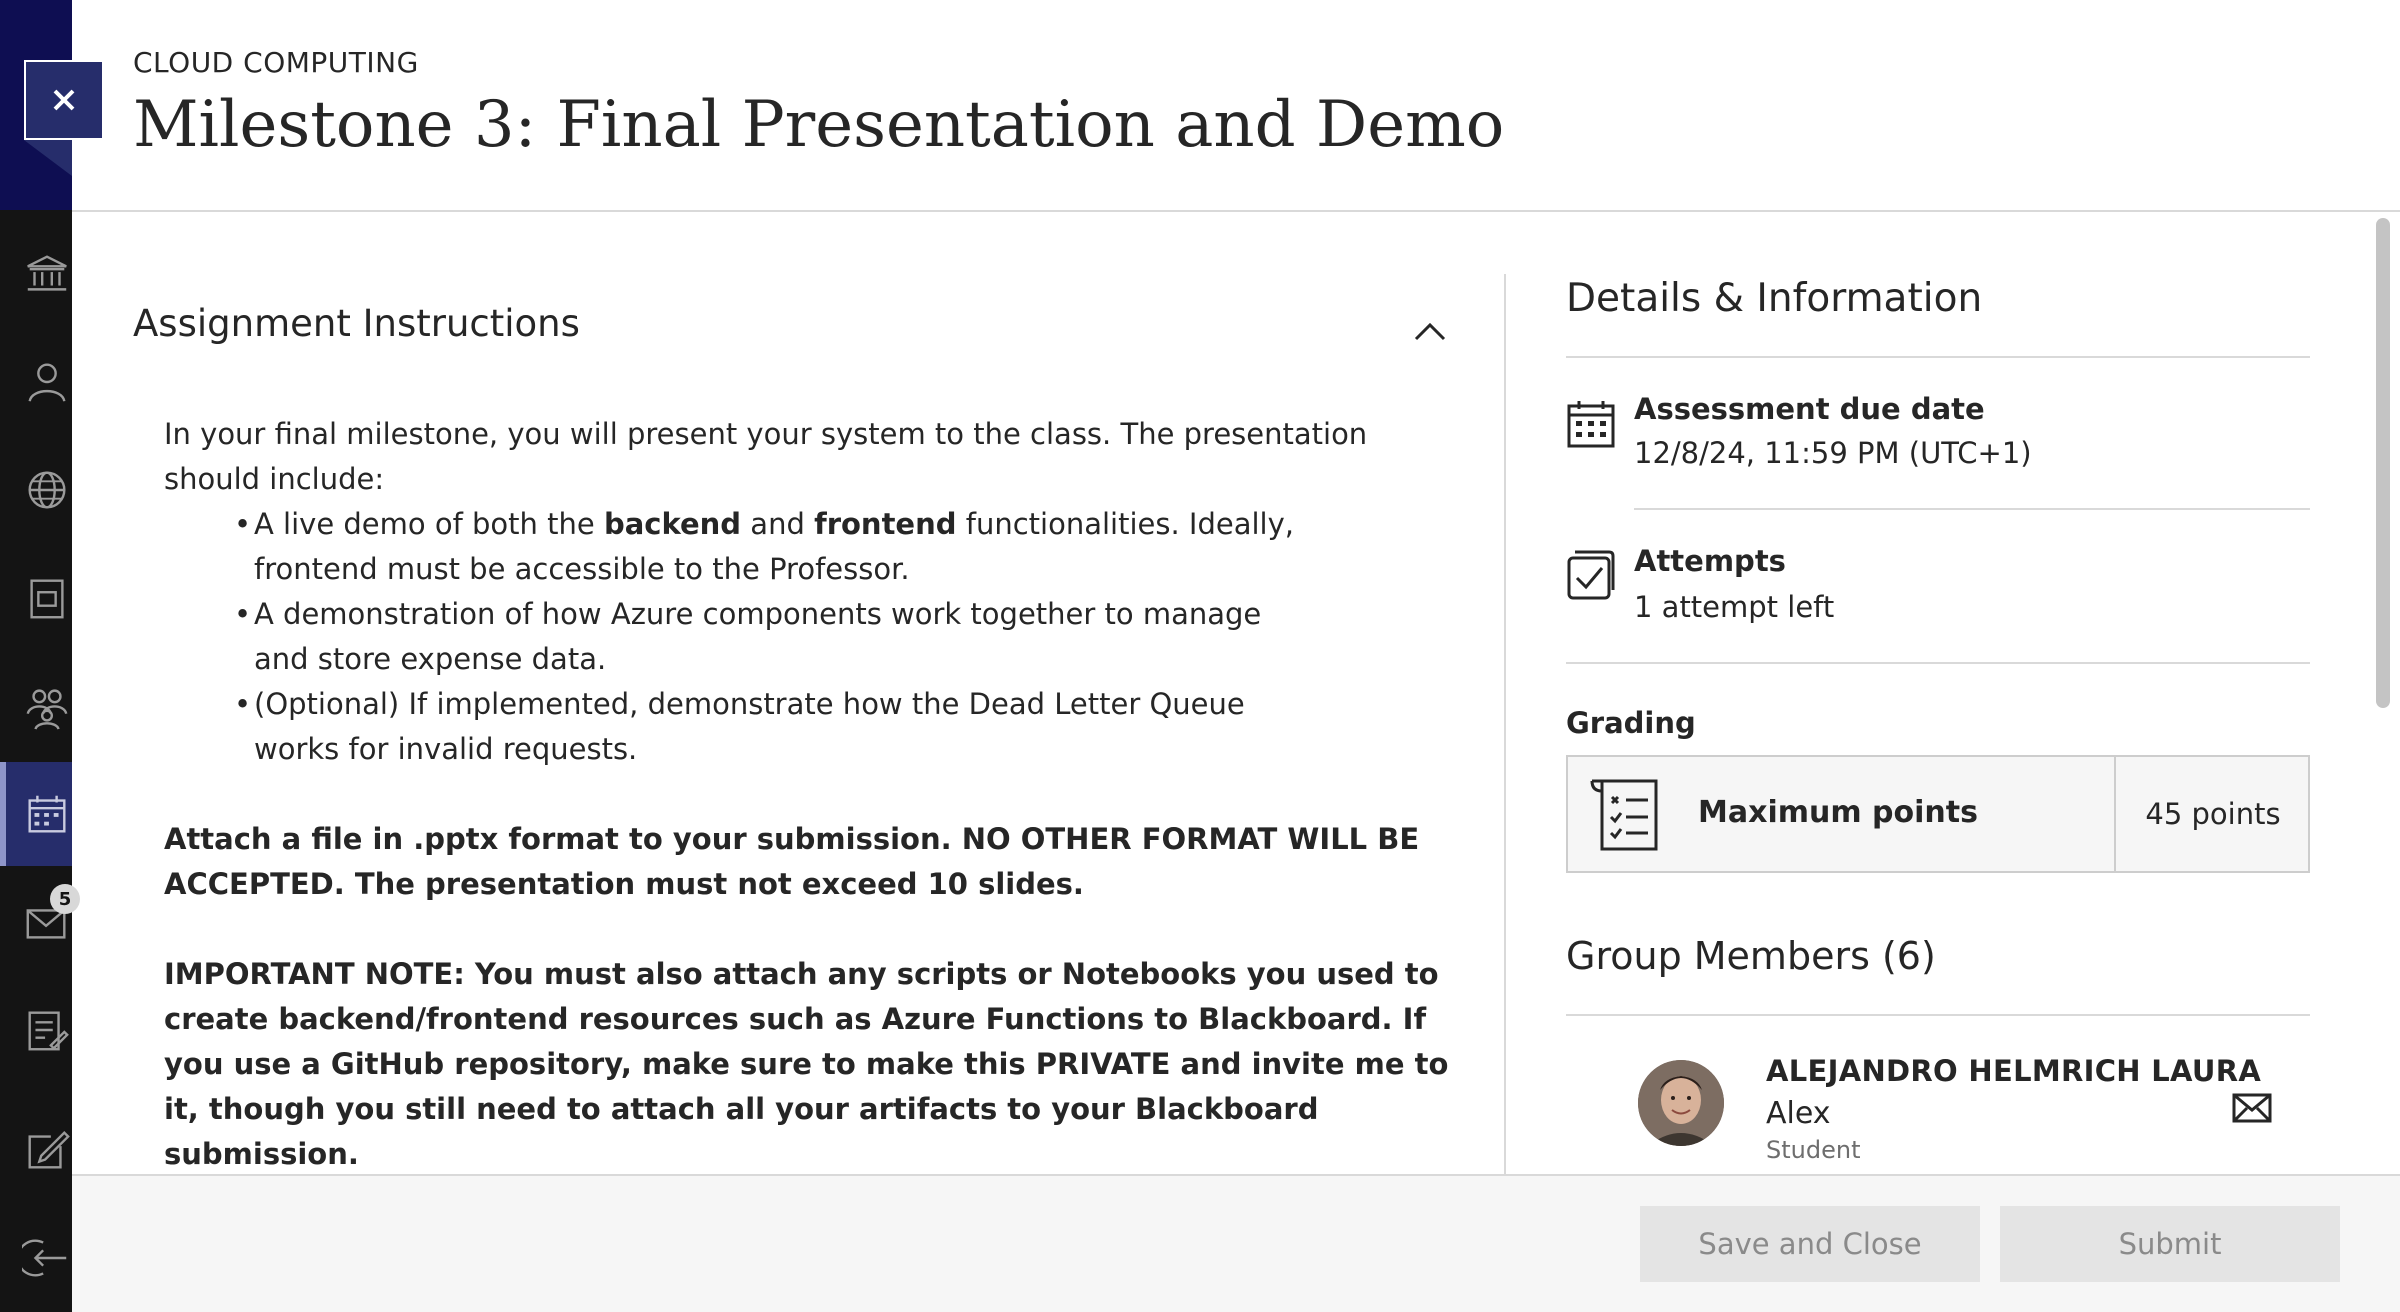  I want to click on due-date-value: 12/8/24, 11:59 PM (UTC+1), so click(1833, 453).